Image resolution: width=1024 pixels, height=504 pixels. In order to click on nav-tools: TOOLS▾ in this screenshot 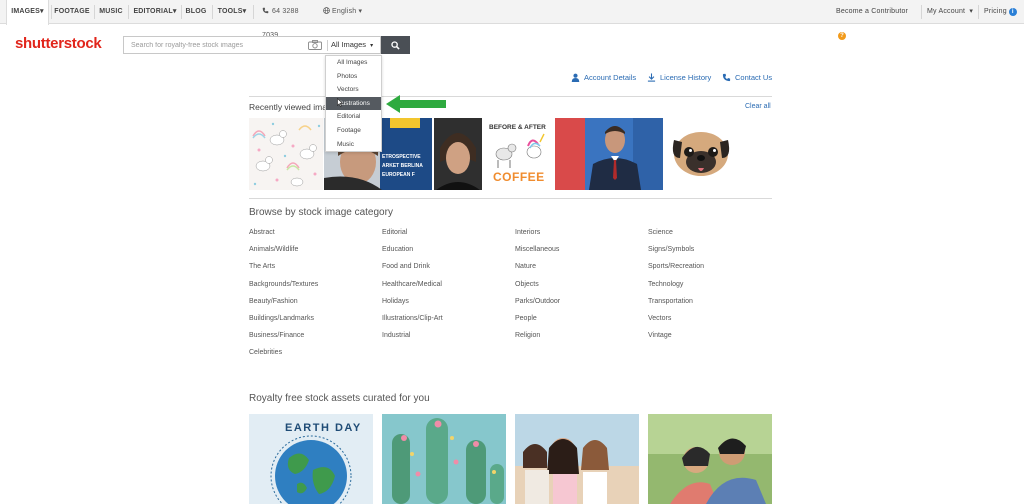, I will do `click(232, 12)`.